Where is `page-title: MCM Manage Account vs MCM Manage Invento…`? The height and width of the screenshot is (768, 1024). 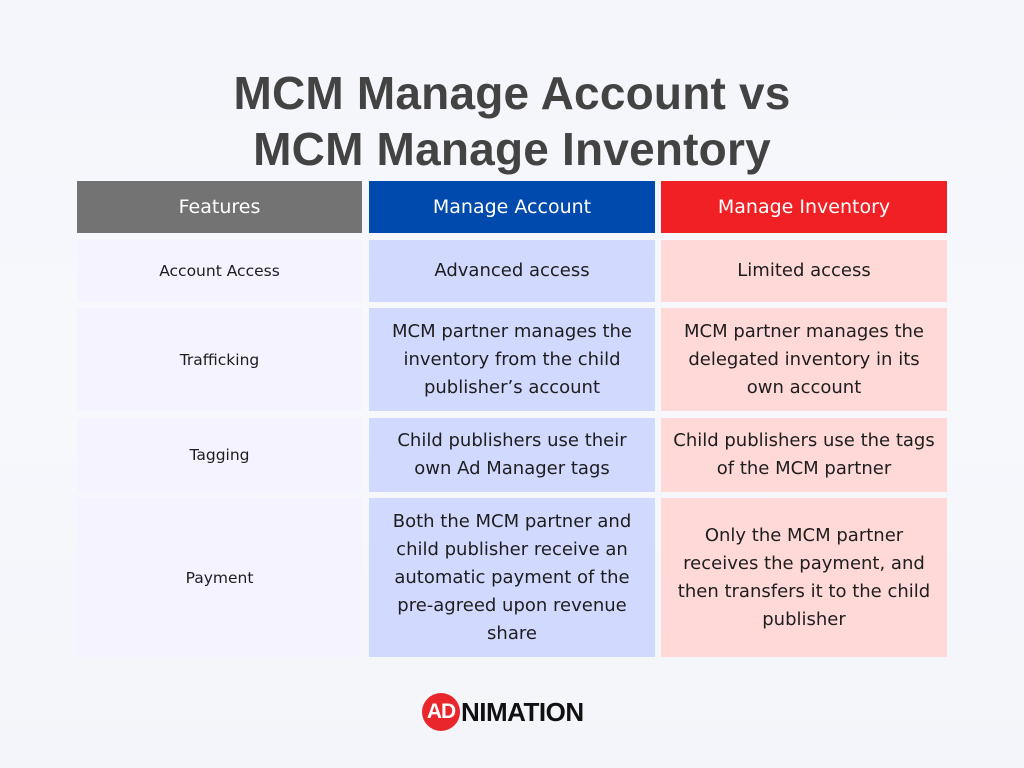 page-title: MCM Manage Account vs MCM Manage Invento… is located at coordinates (512, 121).